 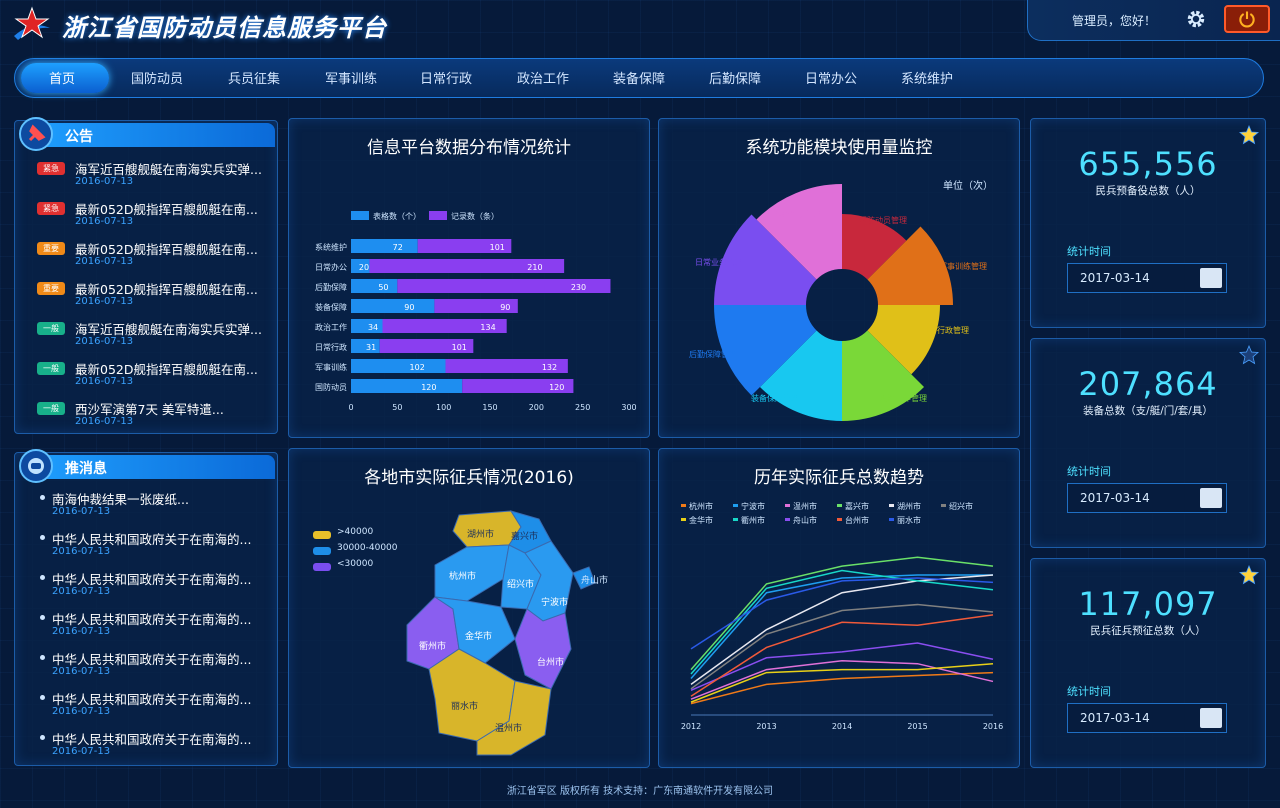 I want to click on nav-item-political: 政治工作, so click(x=543, y=77).